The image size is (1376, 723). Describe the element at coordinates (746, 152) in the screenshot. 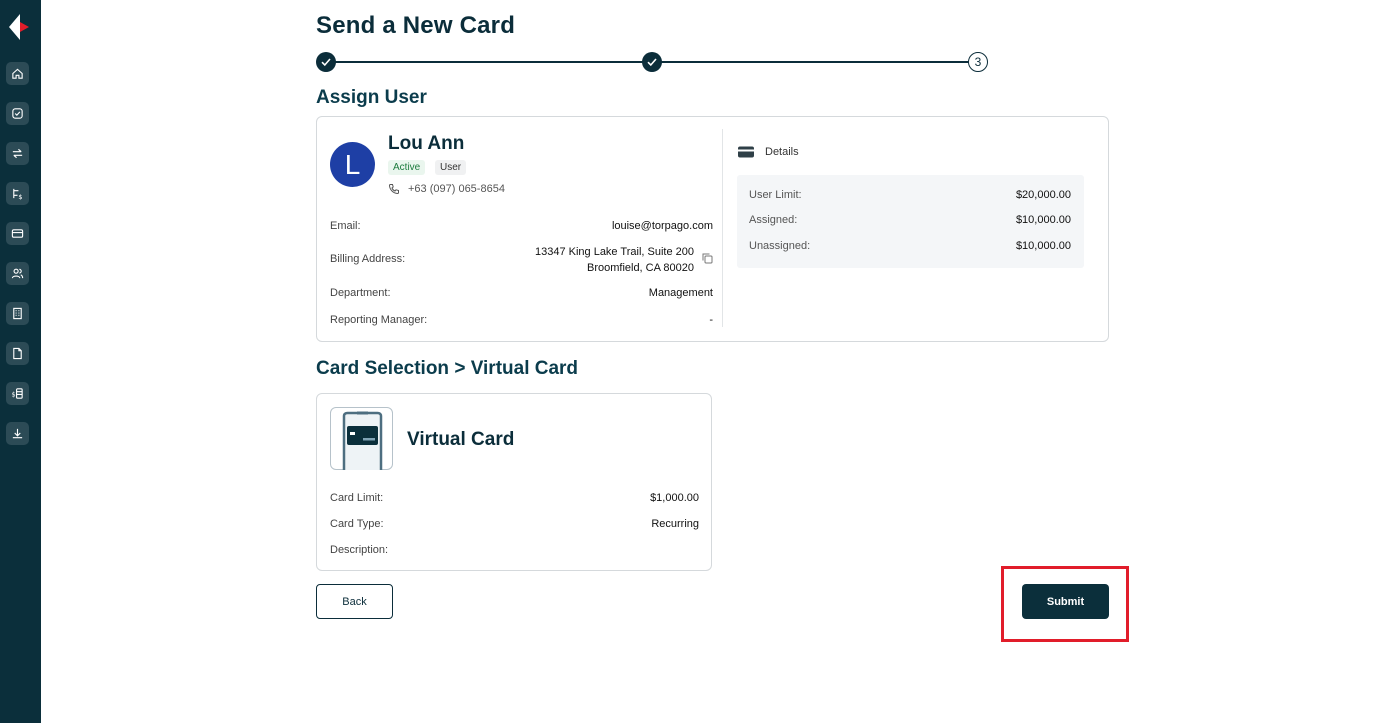

I see `wallet-icon` at that location.